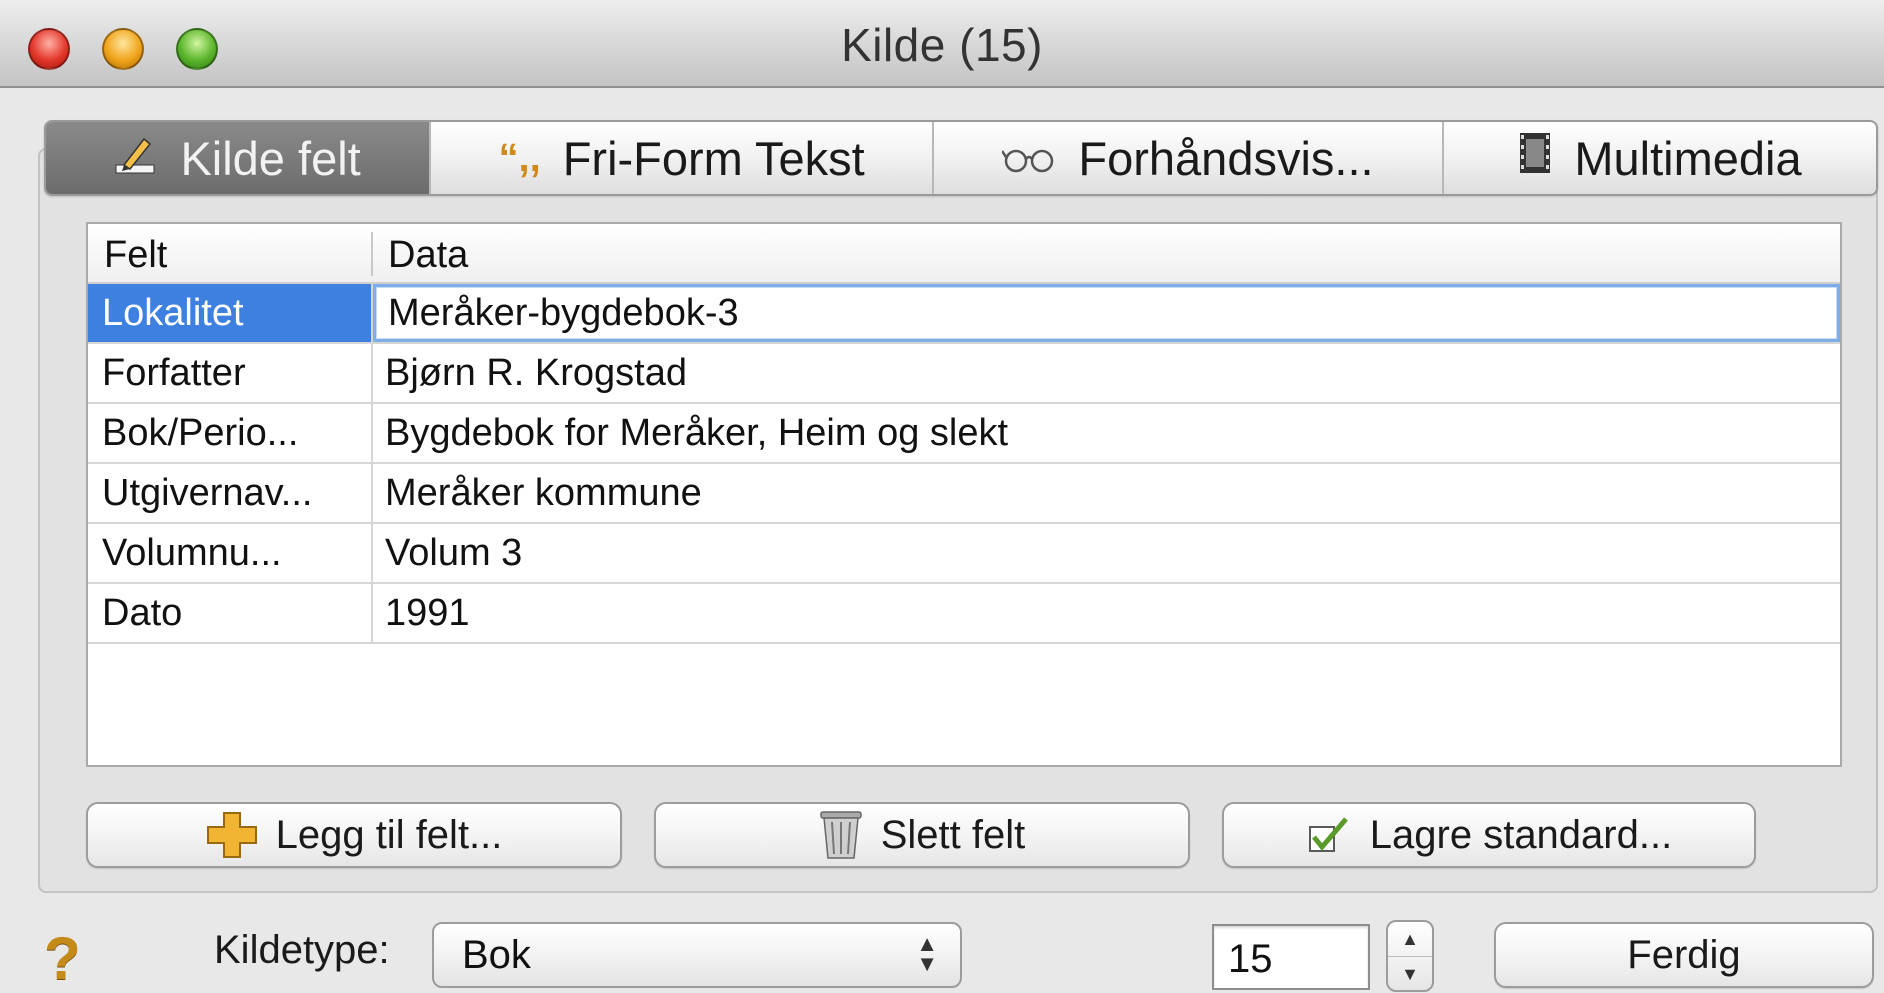  I want to click on window-title: Kilde (15), so click(942, 45).